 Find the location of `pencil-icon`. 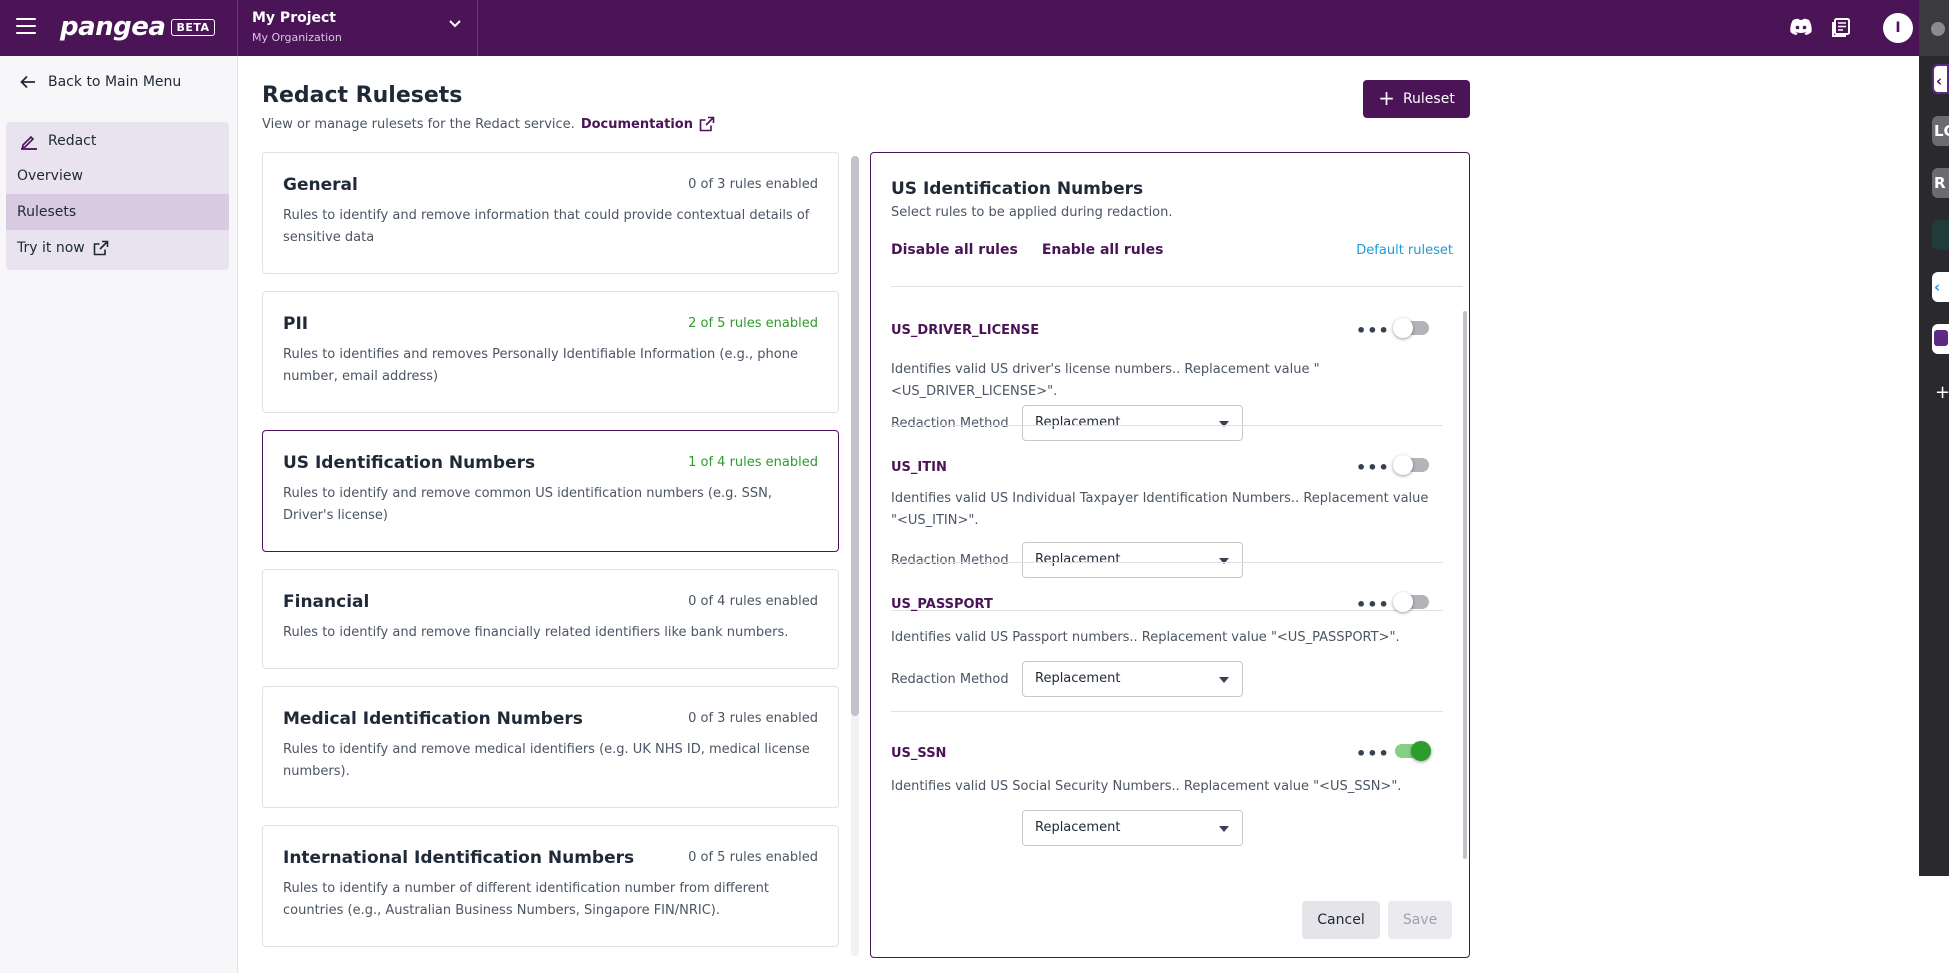

pencil-icon is located at coordinates (29, 142).